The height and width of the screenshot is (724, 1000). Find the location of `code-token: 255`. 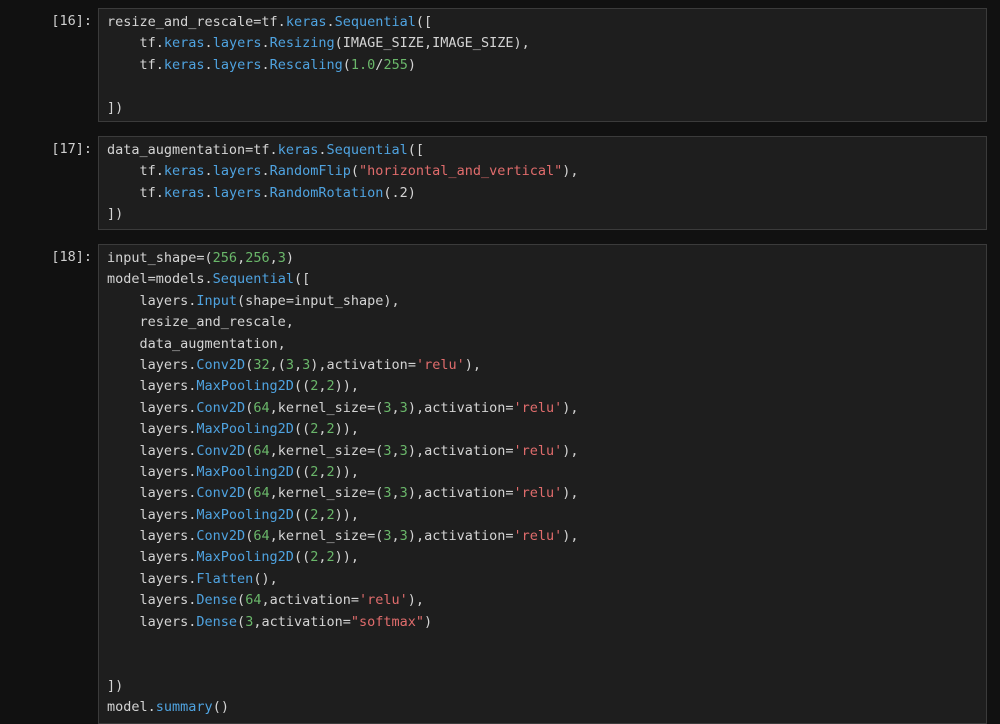

code-token: 255 is located at coordinates (395, 64).